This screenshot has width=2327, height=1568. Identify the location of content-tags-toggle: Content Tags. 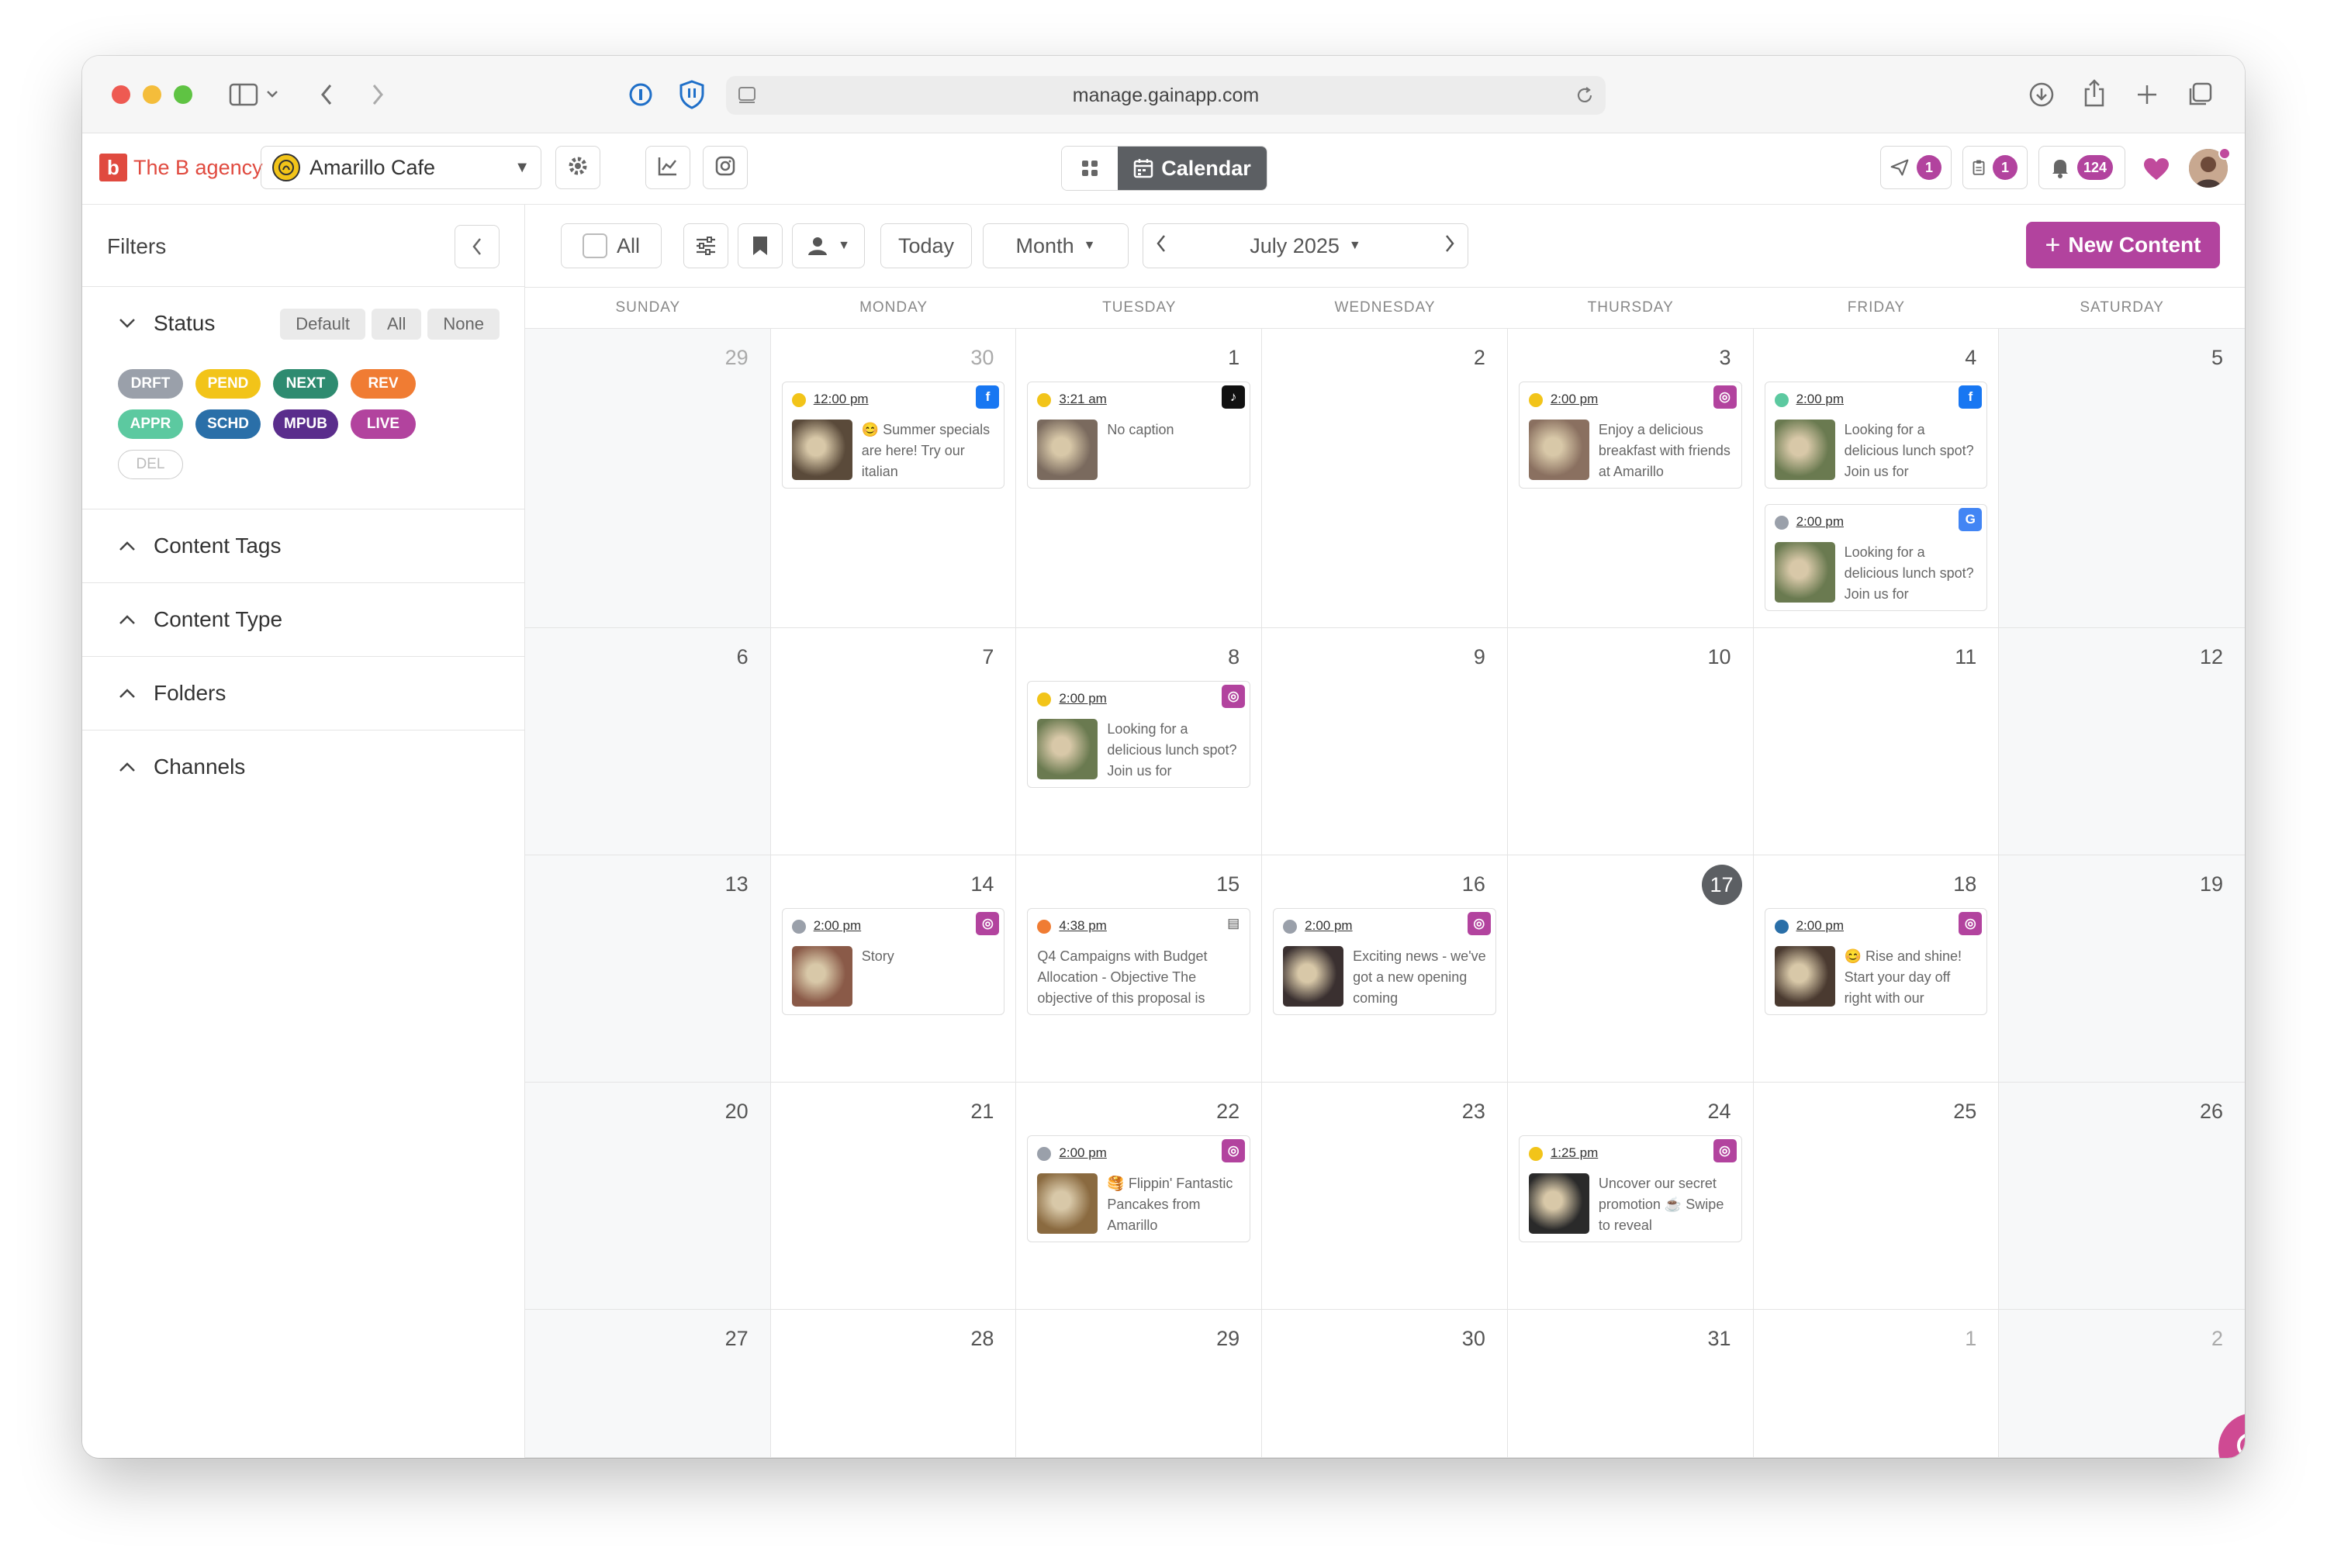
(303, 545).